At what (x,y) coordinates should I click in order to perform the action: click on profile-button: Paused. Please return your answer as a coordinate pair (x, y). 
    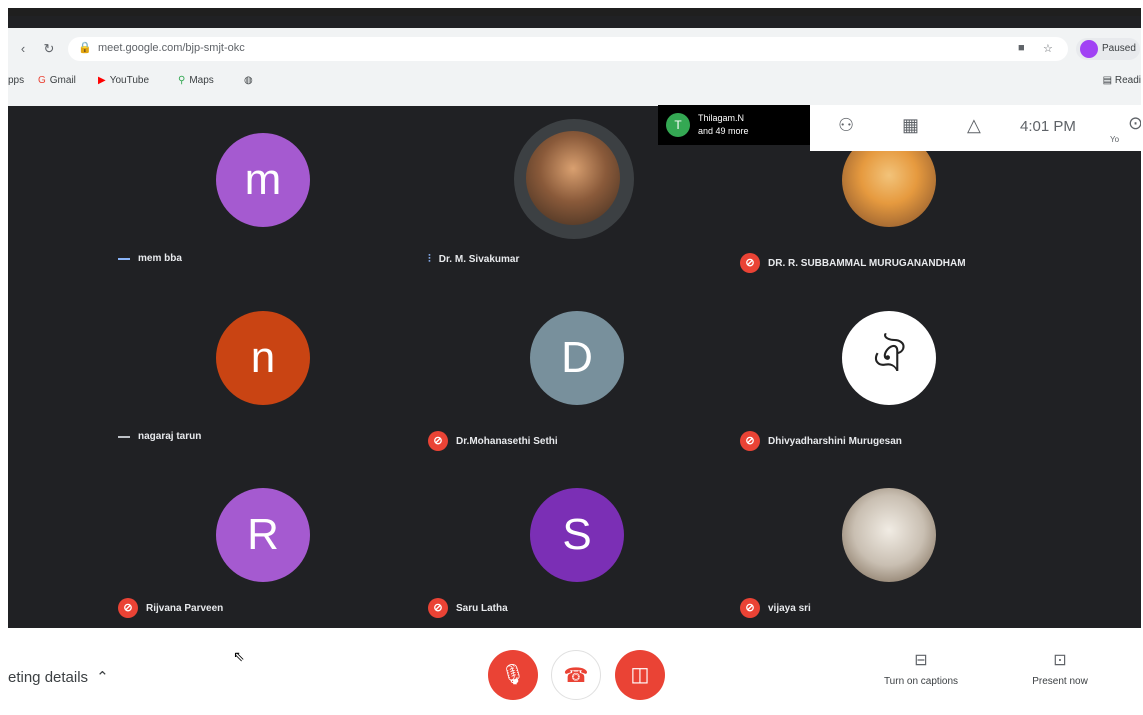
    Looking at the image, I should click on (1108, 49).